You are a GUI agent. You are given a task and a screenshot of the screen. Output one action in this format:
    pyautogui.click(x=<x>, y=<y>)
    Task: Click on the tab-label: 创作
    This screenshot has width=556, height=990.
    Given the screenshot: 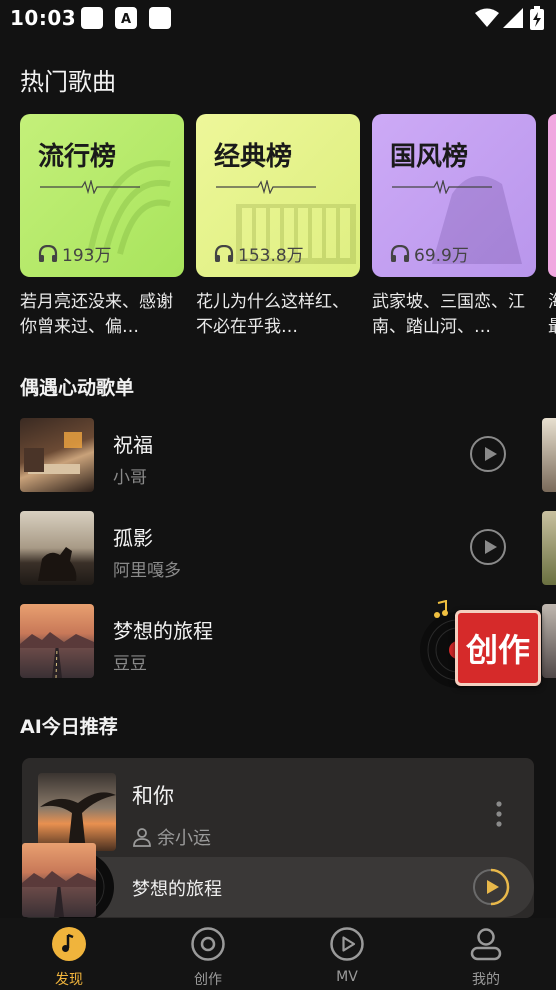 What is the action you would take?
    pyautogui.click(x=208, y=980)
    